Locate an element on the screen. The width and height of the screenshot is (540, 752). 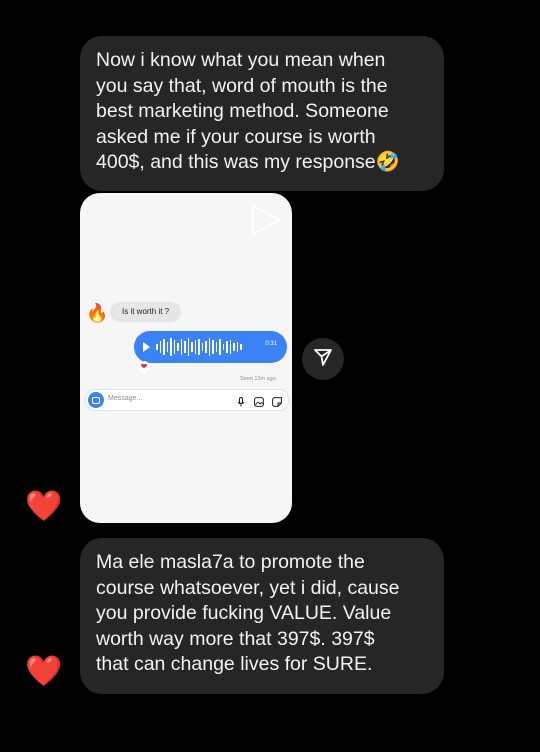
share-icon is located at coordinates (323, 359).